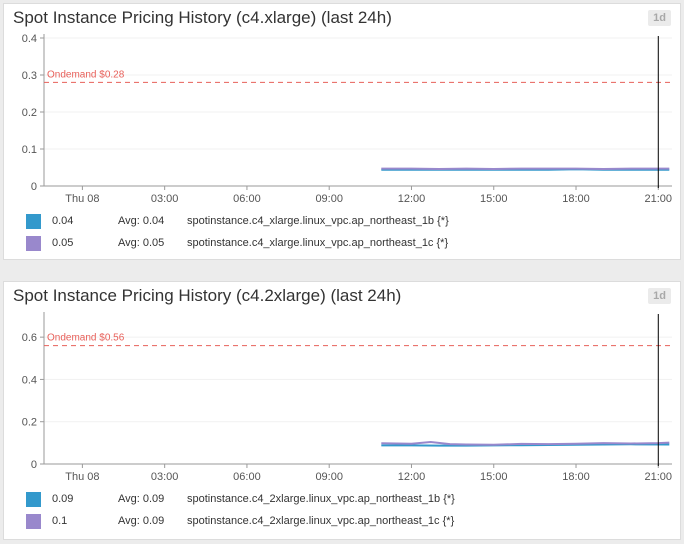 The width and height of the screenshot is (684, 544). What do you see at coordinates (86, 338) in the screenshot?
I see `ondemand-marker-label: Ondemand $0.56` at bounding box center [86, 338].